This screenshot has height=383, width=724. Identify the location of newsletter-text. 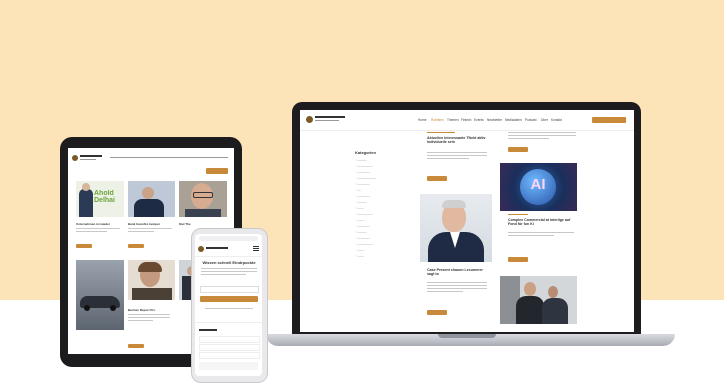
(229, 272).